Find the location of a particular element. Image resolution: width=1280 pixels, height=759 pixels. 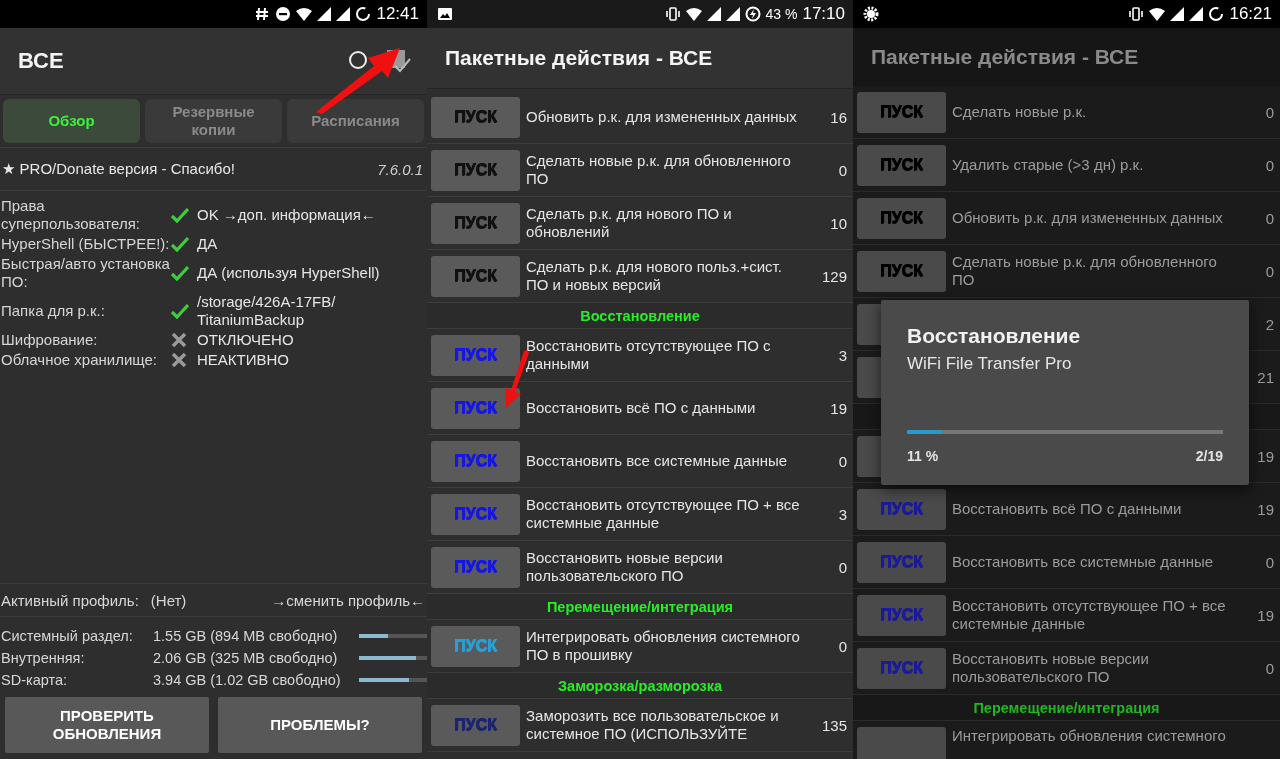

status-label: Облачное хранилище: is located at coordinates (79, 360).